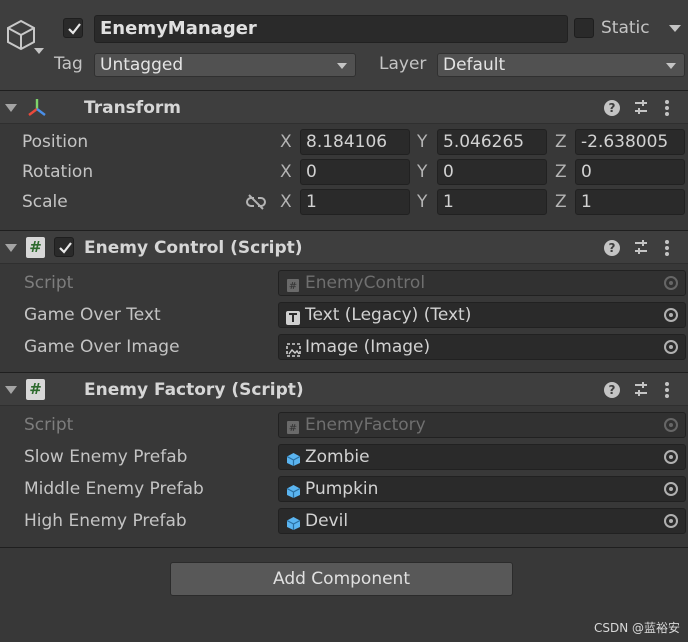 This screenshot has height=642, width=688. Describe the element at coordinates (630, 172) in the screenshot. I see `rotation-z-field: 0` at that location.